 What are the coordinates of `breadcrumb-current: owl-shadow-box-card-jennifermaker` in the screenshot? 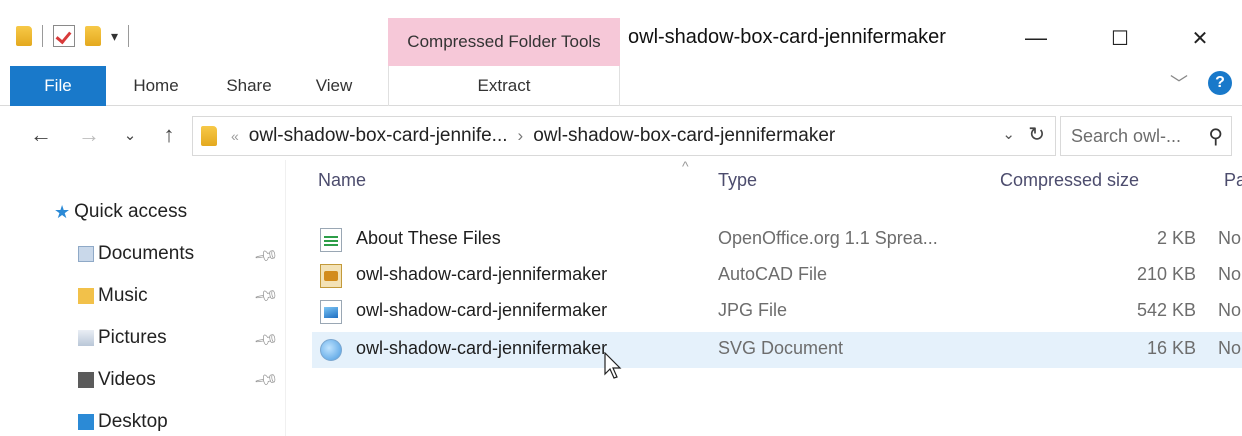 It's located at (684, 136).